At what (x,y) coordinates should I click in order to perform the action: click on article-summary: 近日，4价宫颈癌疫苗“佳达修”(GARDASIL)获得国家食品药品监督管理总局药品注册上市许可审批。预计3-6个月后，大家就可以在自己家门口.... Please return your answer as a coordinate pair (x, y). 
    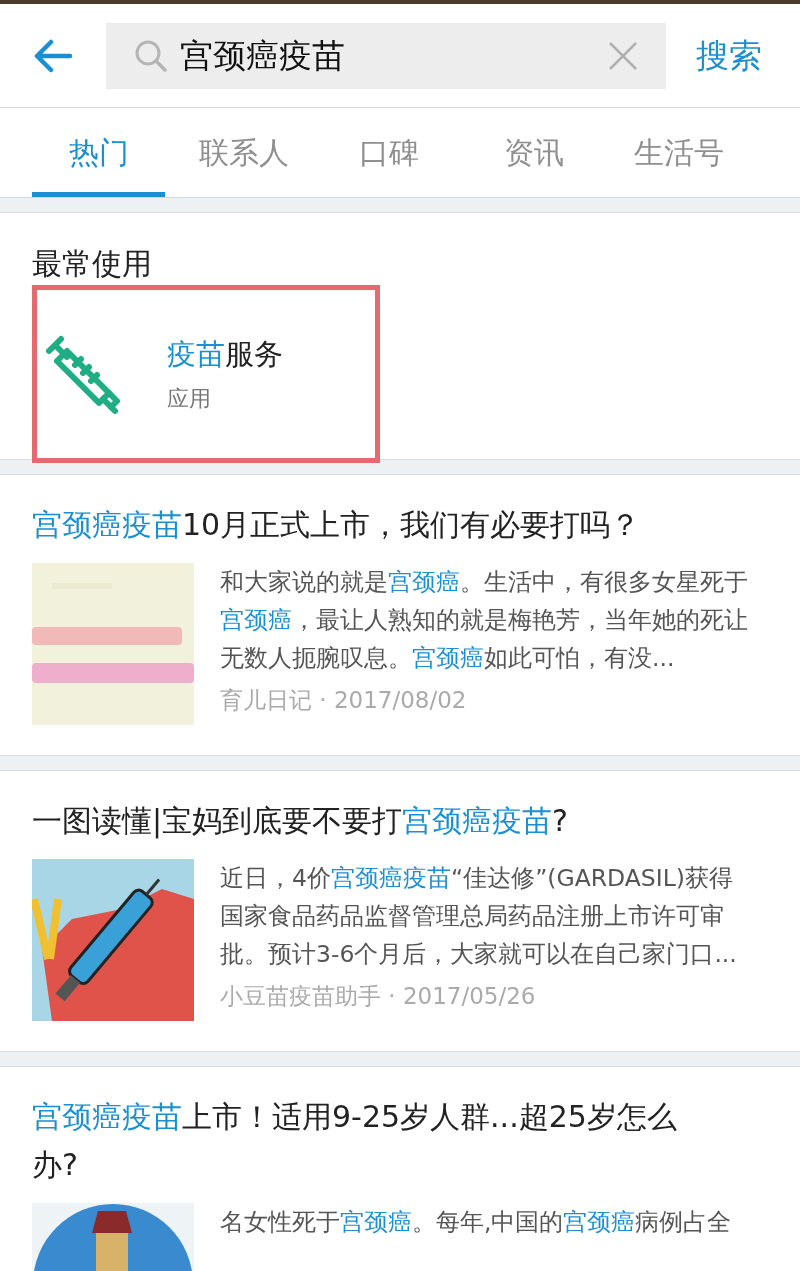
    Looking at the image, I should click on (479, 916).